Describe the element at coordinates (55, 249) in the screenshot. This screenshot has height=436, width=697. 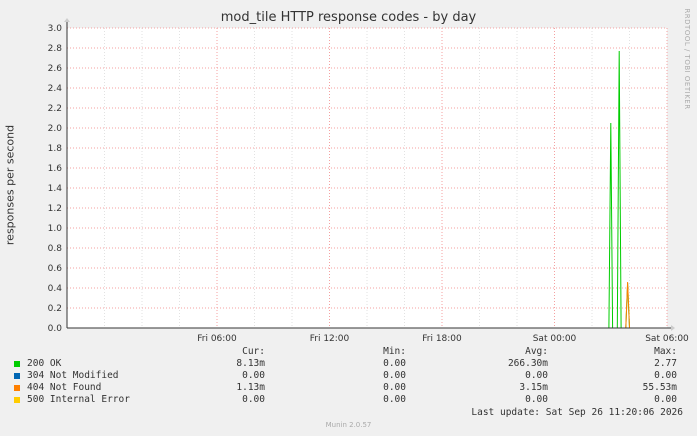
I see `y-tick-label: 0.8` at that location.